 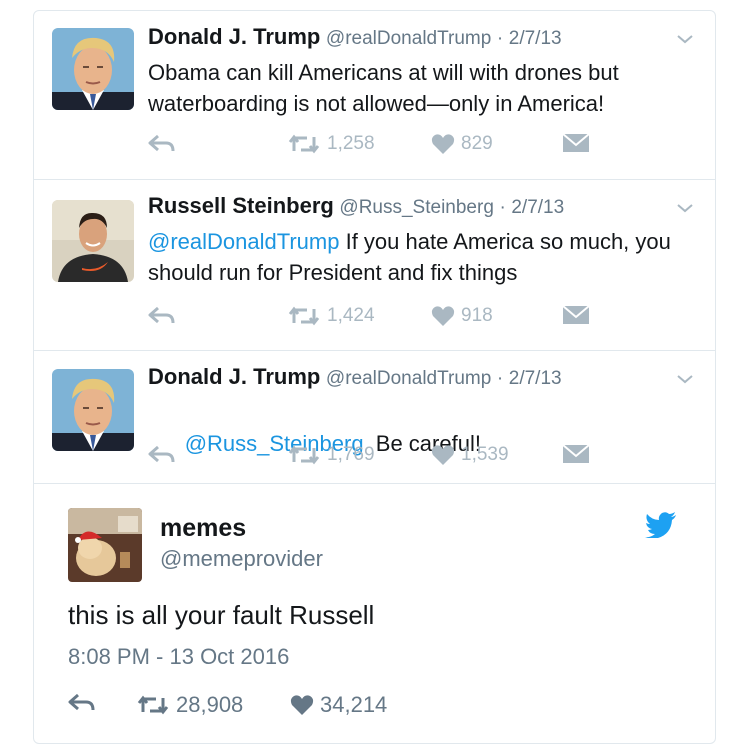 What do you see at coordinates (203, 528) in the screenshot?
I see `display-name: memes` at bounding box center [203, 528].